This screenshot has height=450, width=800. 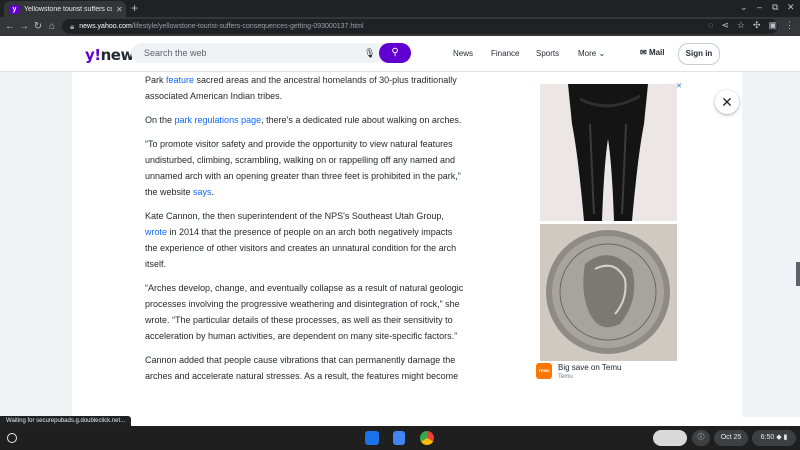 I want to click on window-close-icon: ✕, so click(x=791, y=7).